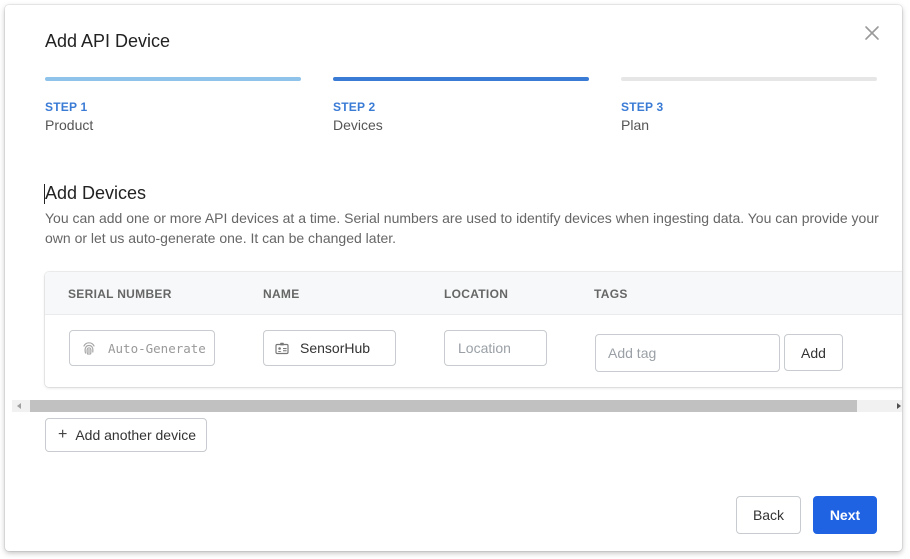  I want to click on back-button-label: Back, so click(768, 515).